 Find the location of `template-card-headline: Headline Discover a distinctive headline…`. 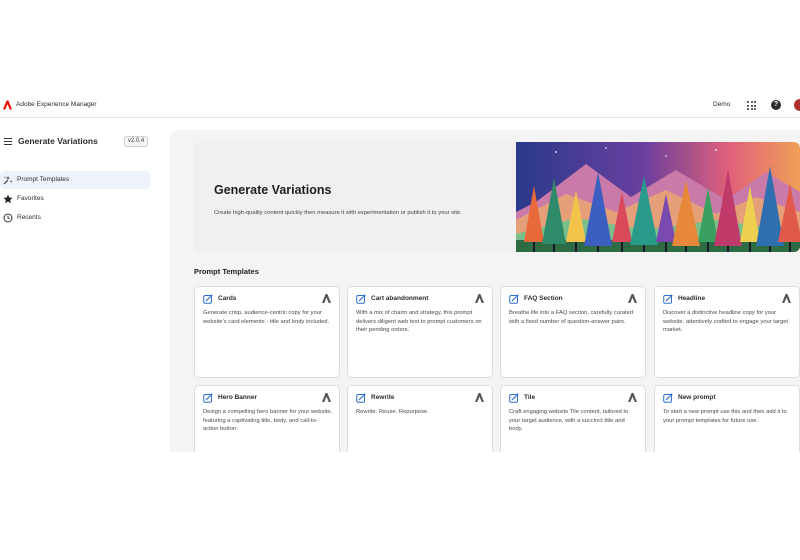

template-card-headline: Headline Discover a distinctive headline… is located at coordinates (727, 332).